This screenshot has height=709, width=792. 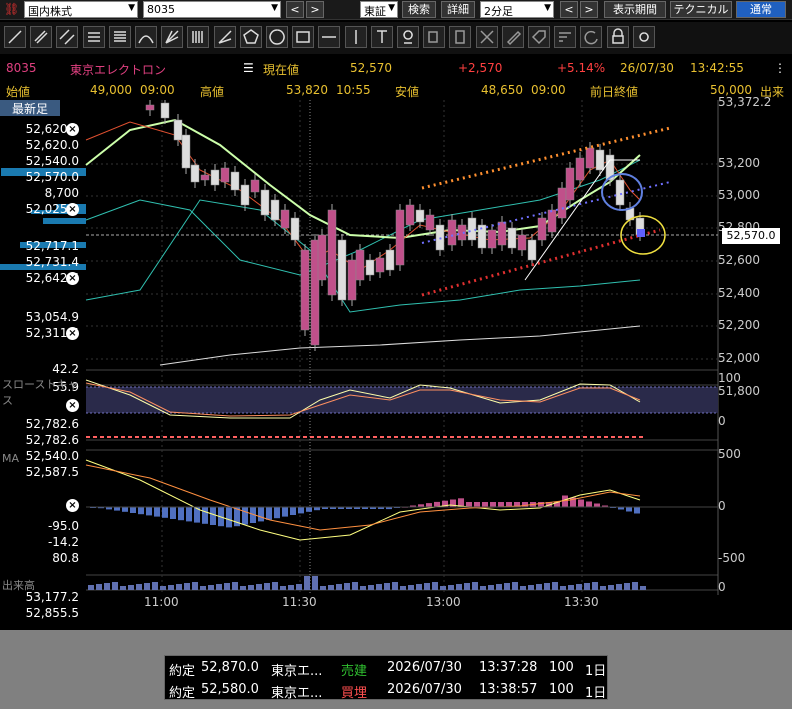 What do you see at coordinates (732, 558) in the screenshot?
I see `indicator-axis-label: -500` at bounding box center [732, 558].